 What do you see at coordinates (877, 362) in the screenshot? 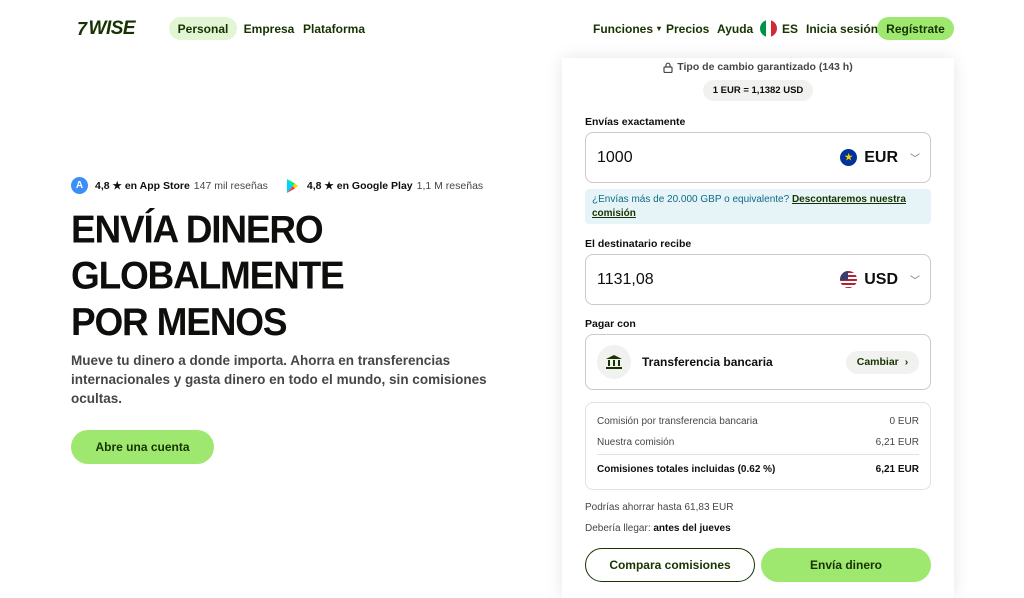
I see `change-label: Cambiar` at bounding box center [877, 362].